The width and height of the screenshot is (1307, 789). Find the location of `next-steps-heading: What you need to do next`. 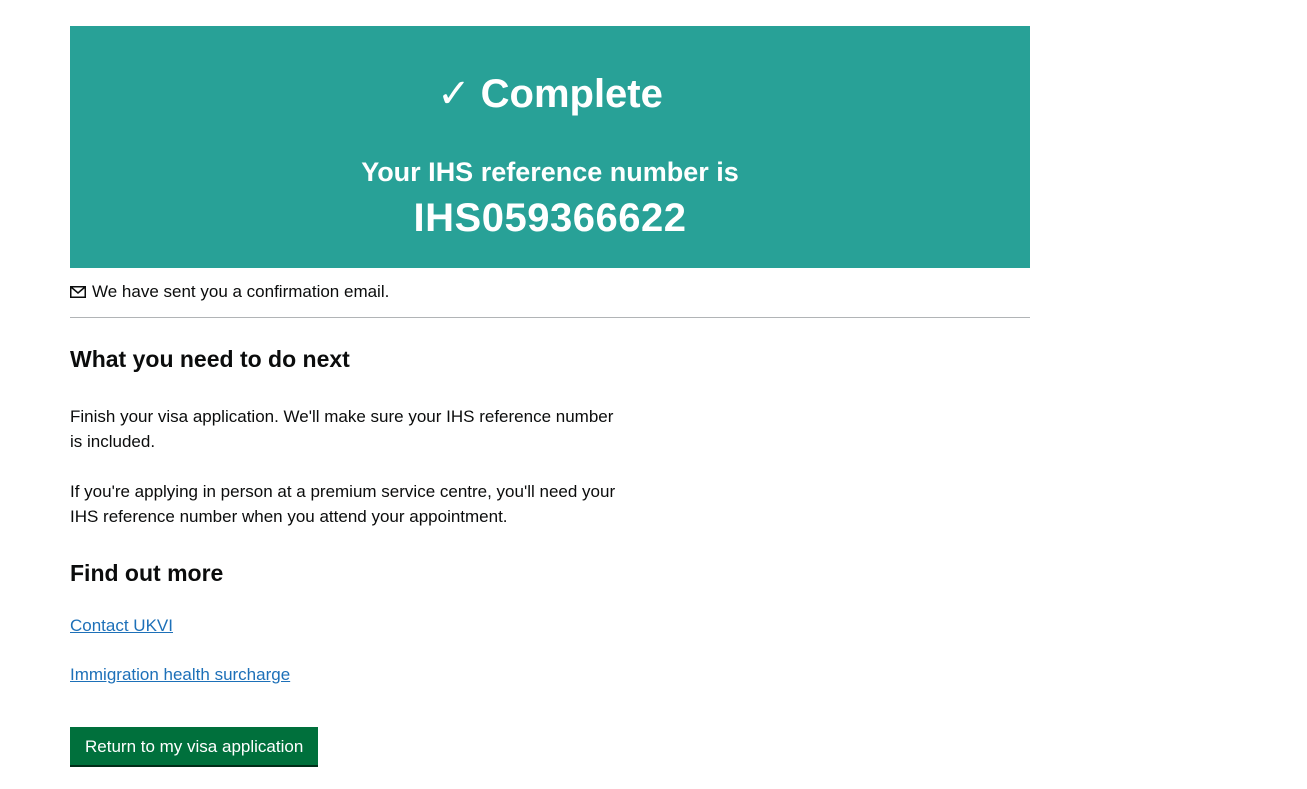

next-steps-heading: What you need to do next is located at coordinates (210, 359).